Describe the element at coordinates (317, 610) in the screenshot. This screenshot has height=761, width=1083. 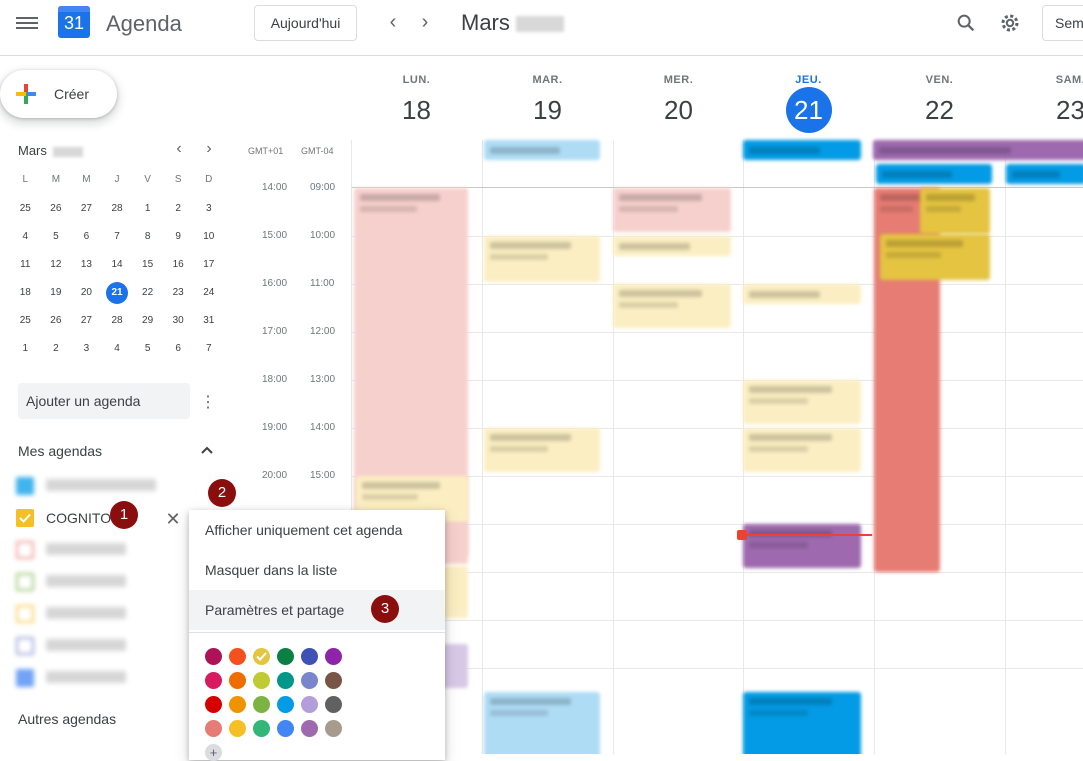
I see `menu-item-settings-sharing: Paramètres et partage` at that location.